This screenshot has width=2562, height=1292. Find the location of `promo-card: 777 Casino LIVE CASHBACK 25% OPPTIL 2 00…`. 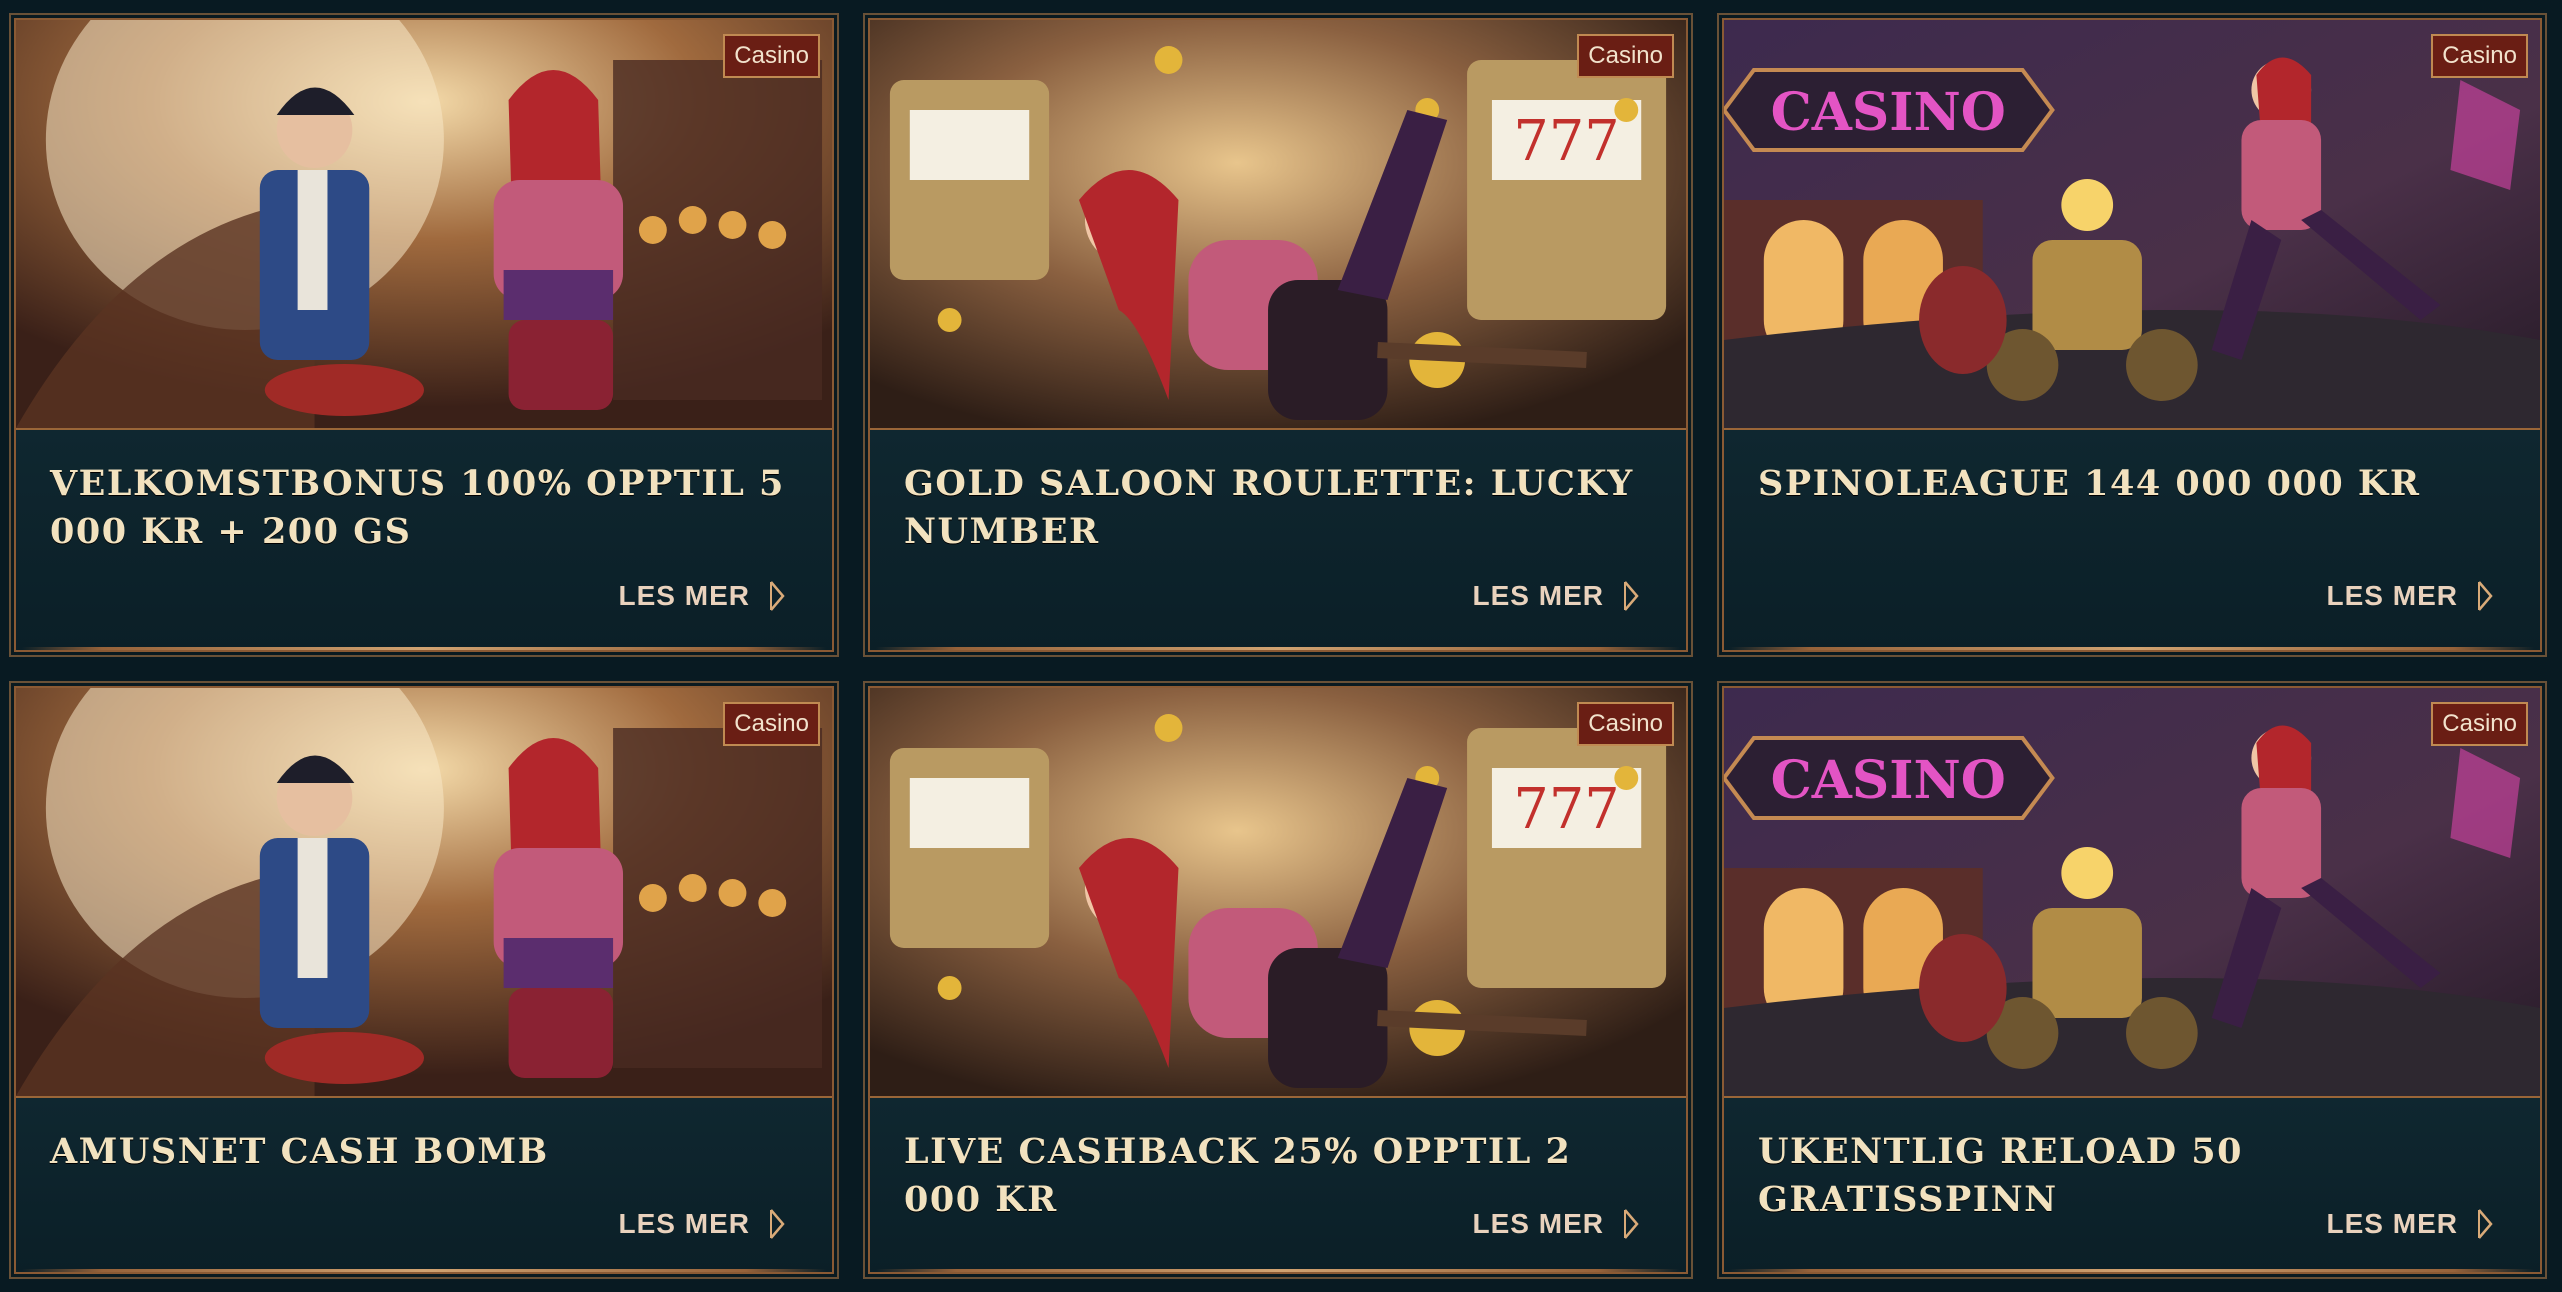

promo-card: 777 Casino LIVE CASHBACK 25% OPPTIL 2 00… is located at coordinates (1278, 980).